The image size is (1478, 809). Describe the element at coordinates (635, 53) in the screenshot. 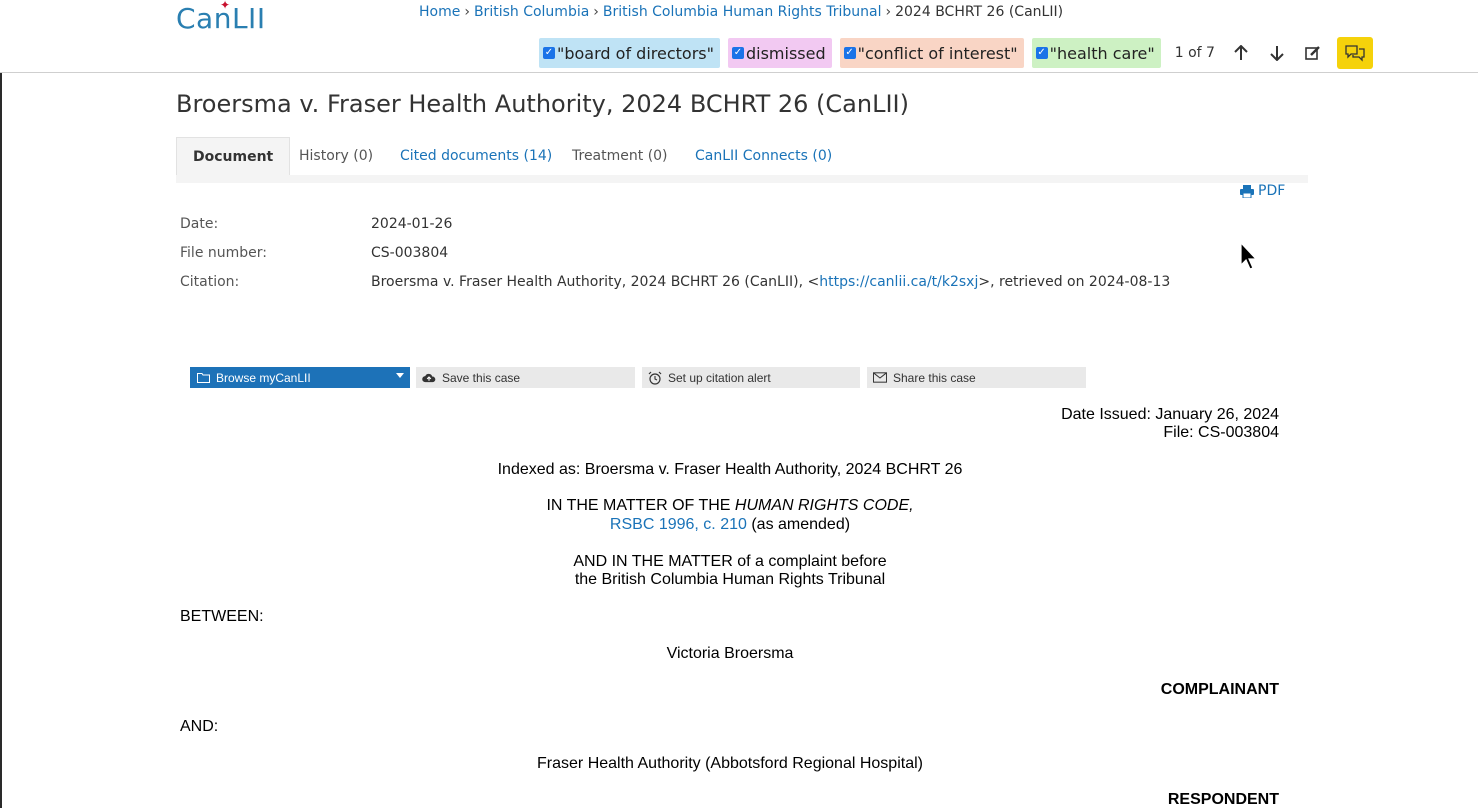

I see `search-term-label: "board of directors"` at that location.